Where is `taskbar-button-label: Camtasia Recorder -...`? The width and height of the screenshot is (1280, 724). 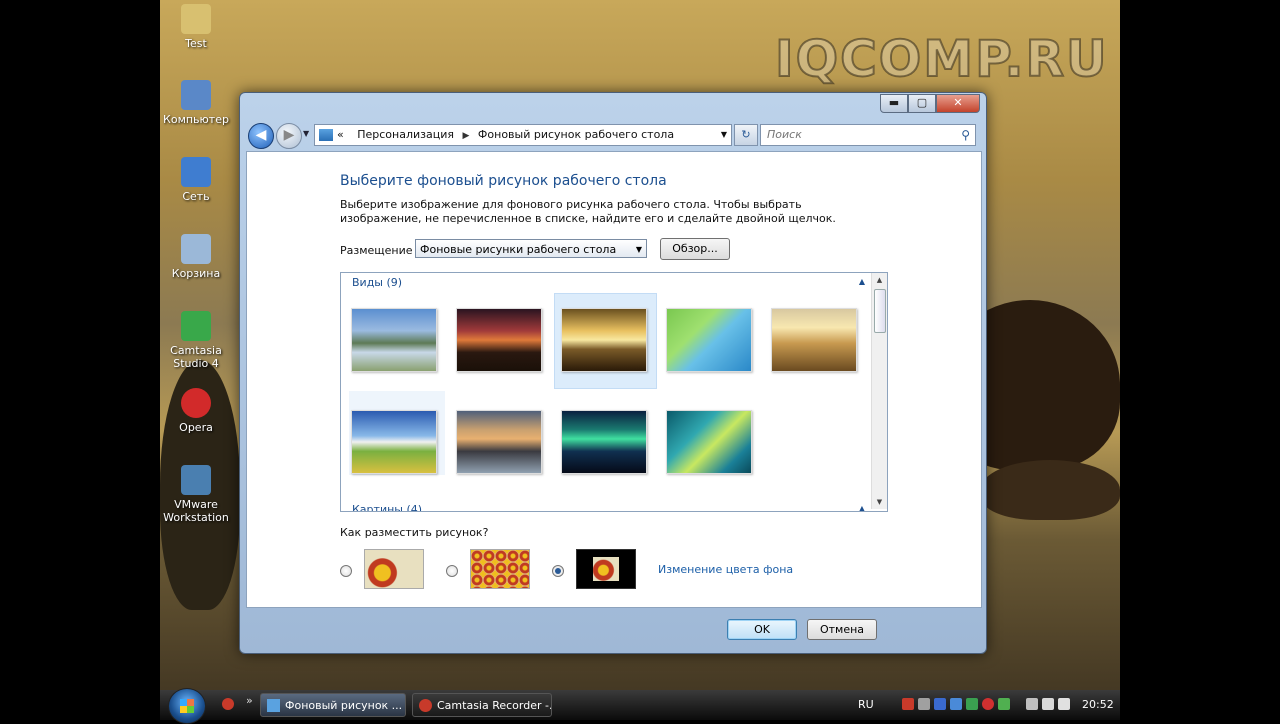
taskbar-button-label: Camtasia Recorder -... is located at coordinates (494, 705).